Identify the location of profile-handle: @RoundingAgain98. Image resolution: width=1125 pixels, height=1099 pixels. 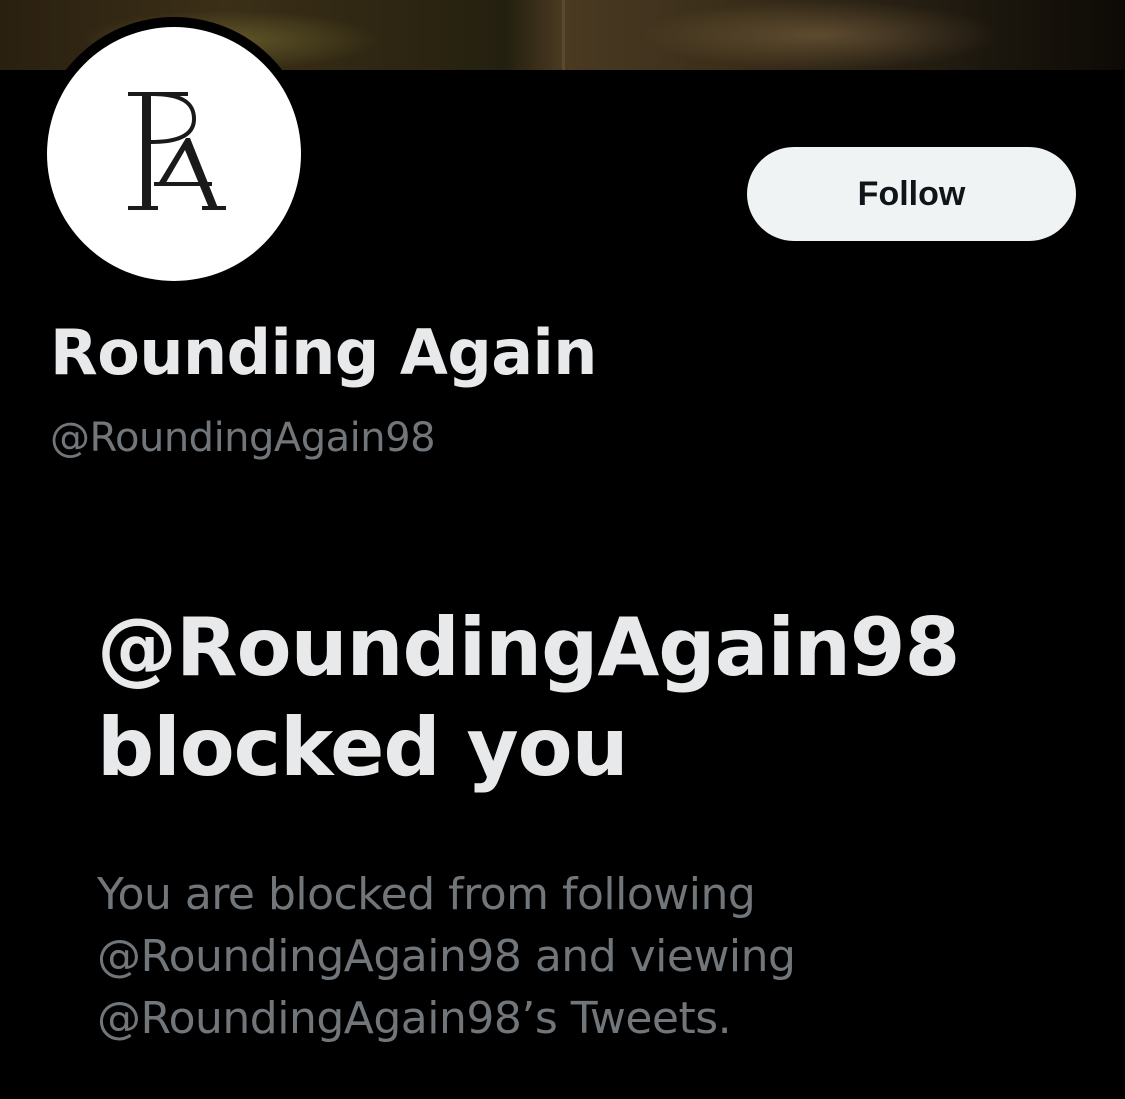
(243, 438).